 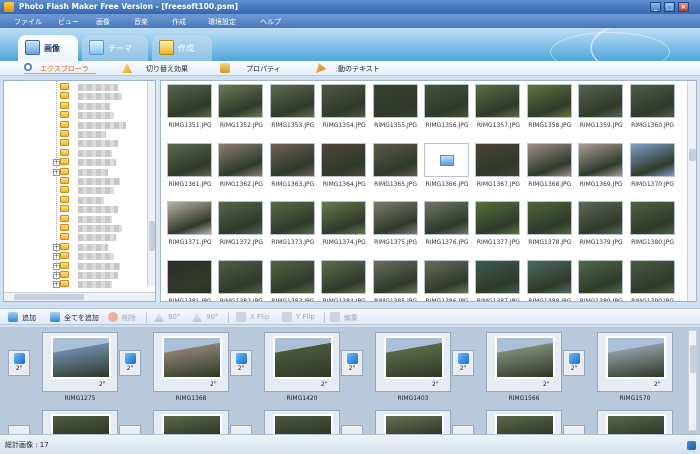 What do you see at coordinates (691, 445) in the screenshot?
I see `resize-grip-icon` at bounding box center [691, 445].